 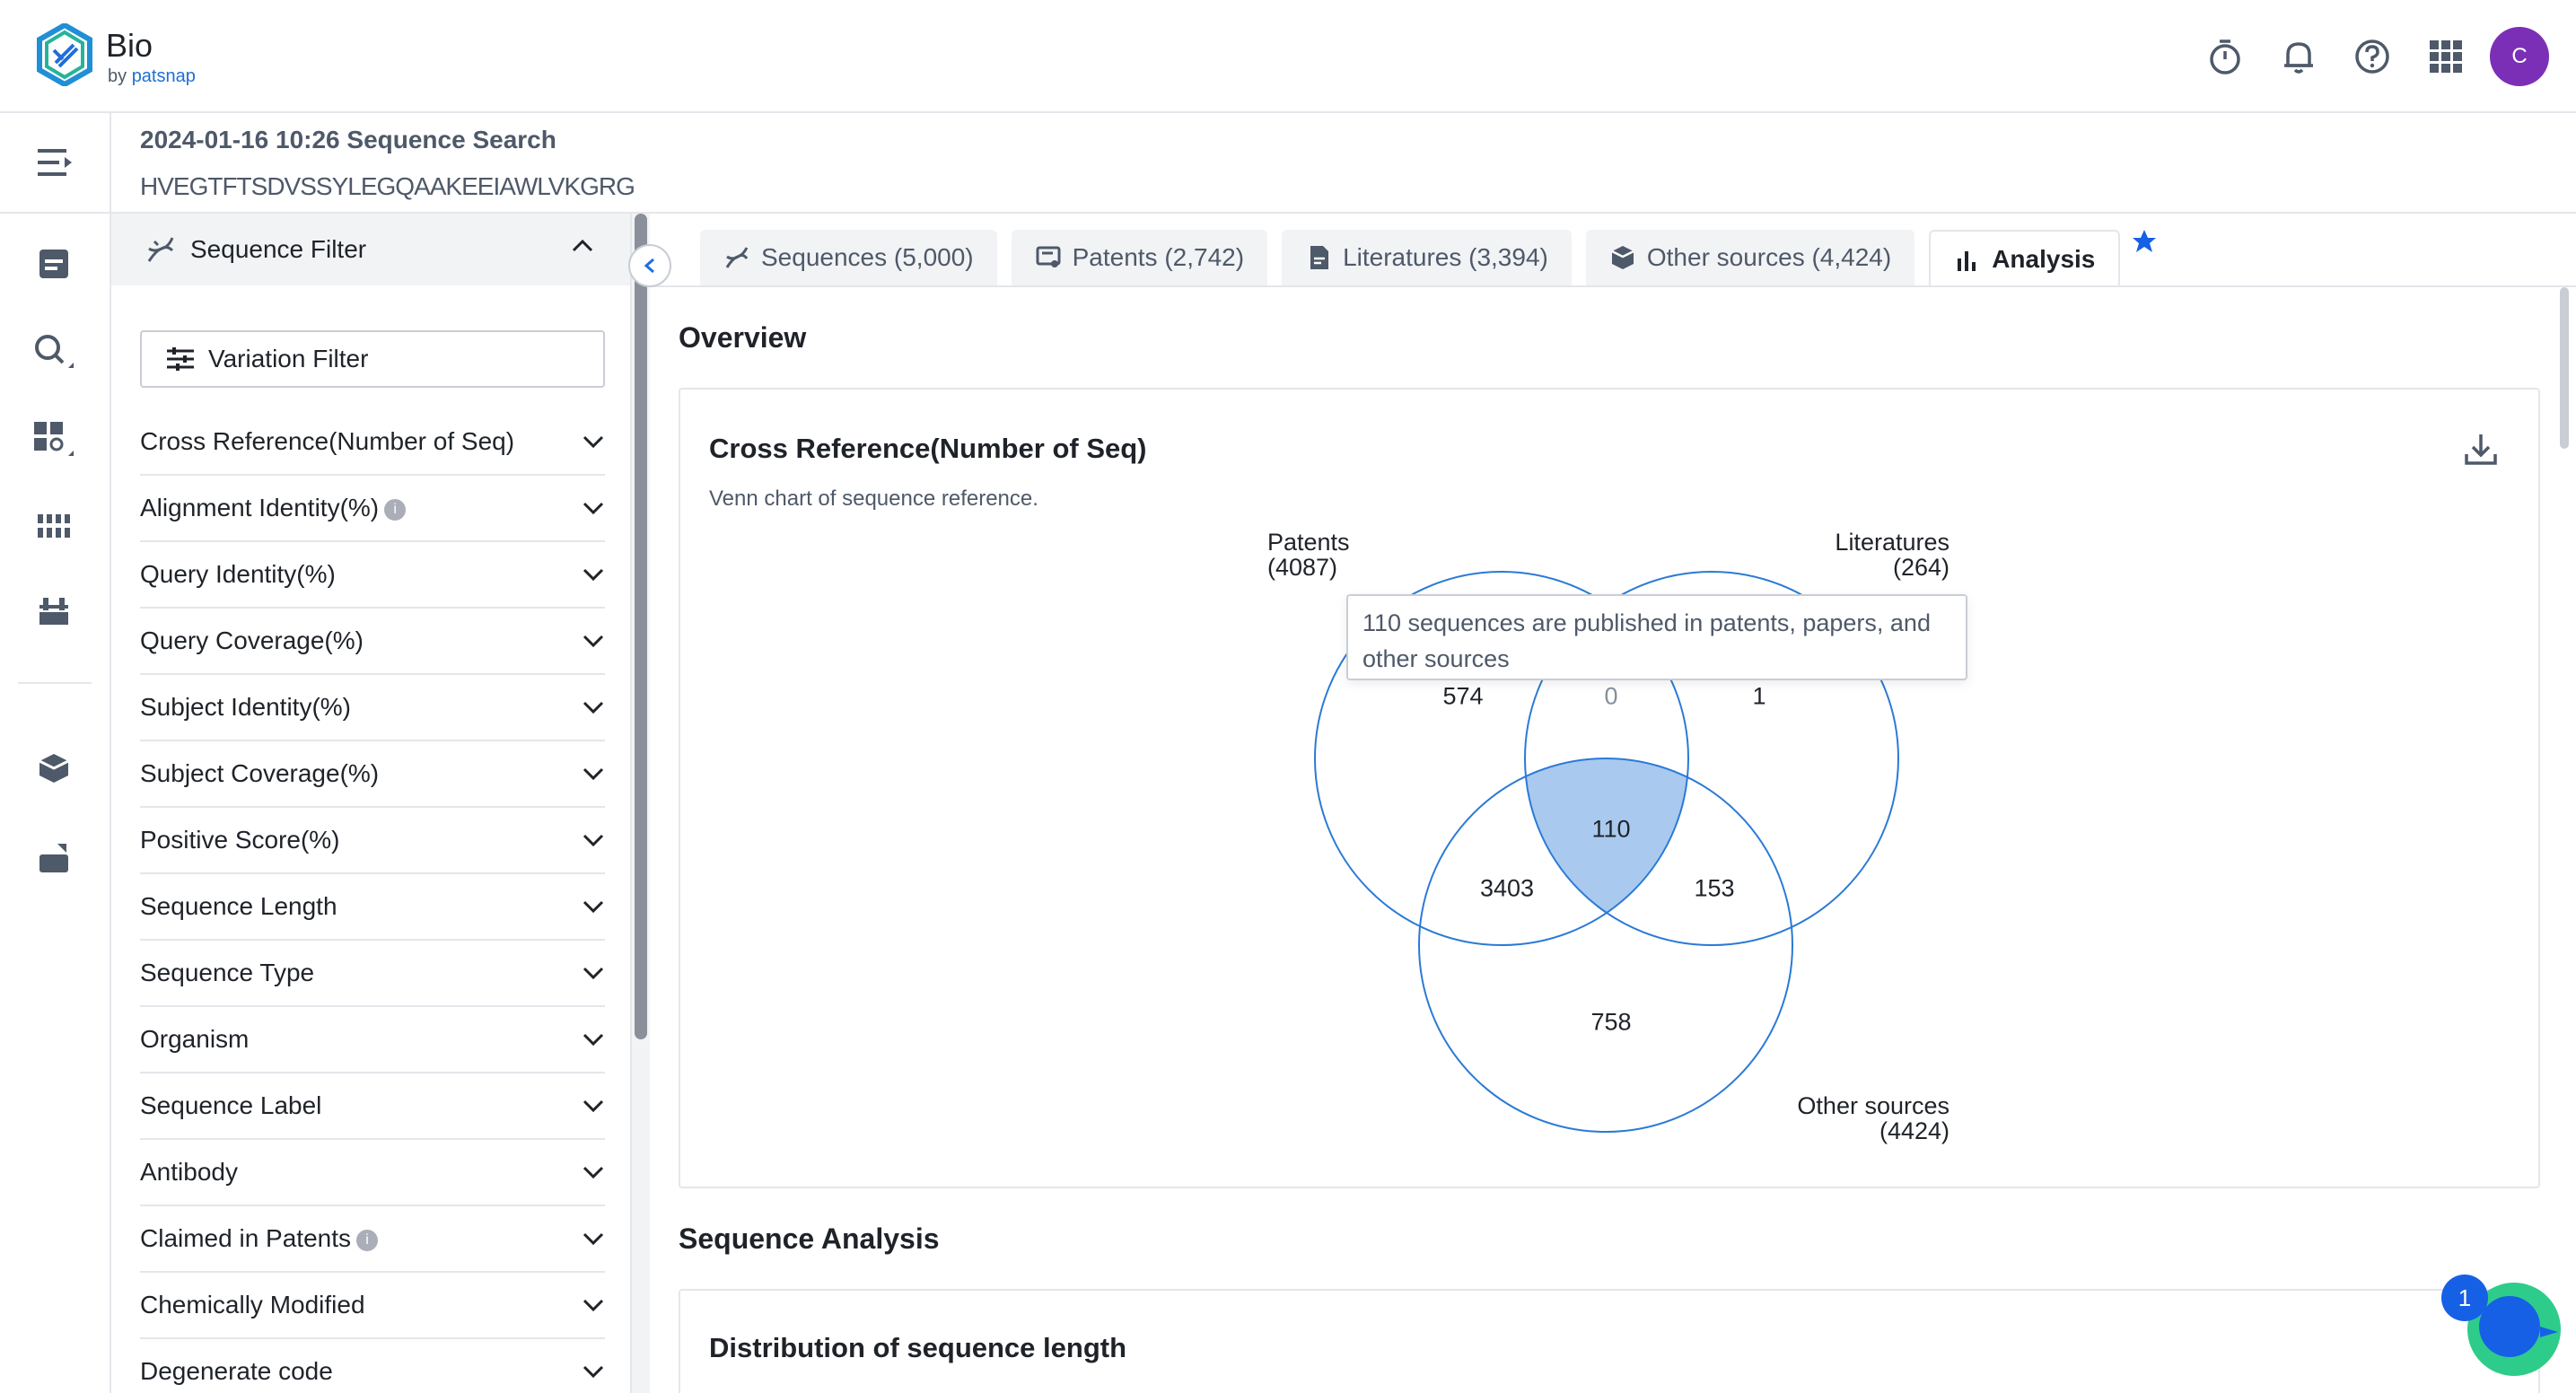 I want to click on saved-nav-icon, so click(x=54, y=264).